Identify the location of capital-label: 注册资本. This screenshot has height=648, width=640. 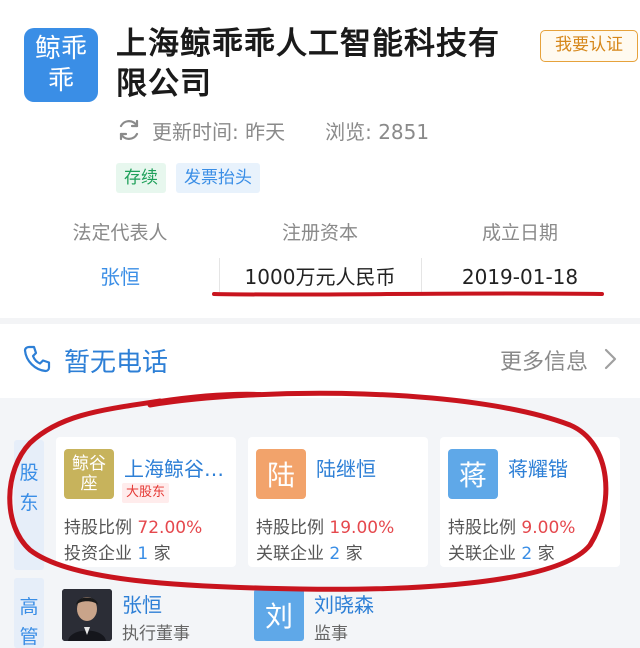
(319, 233).